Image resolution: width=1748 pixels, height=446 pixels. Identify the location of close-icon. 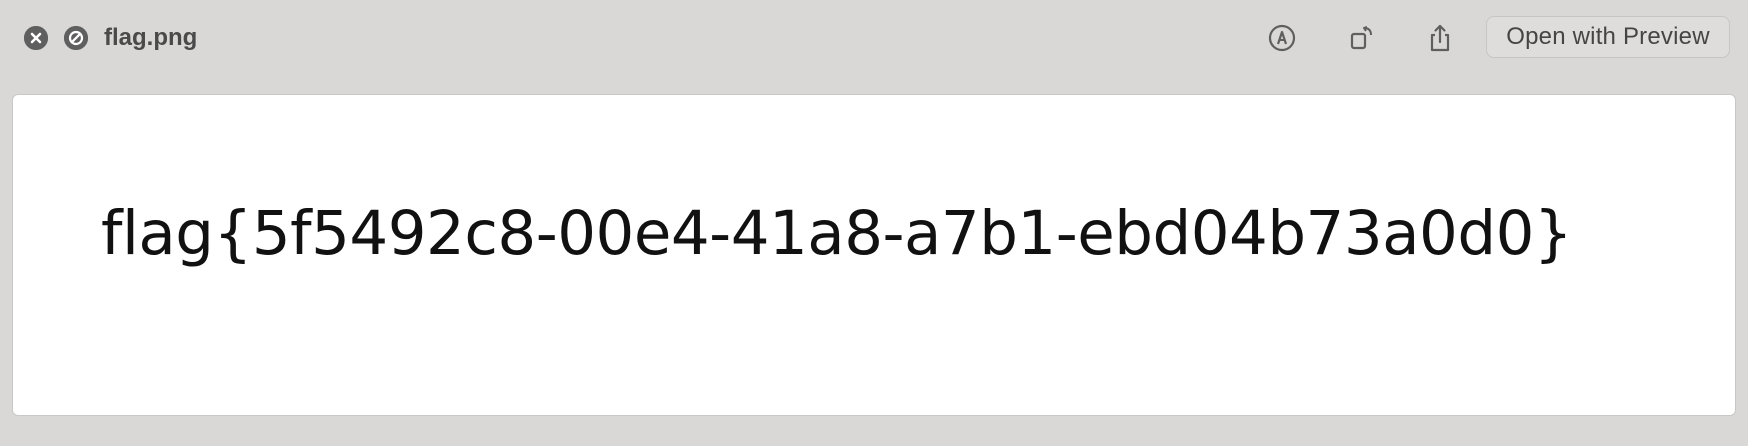
(36, 38).